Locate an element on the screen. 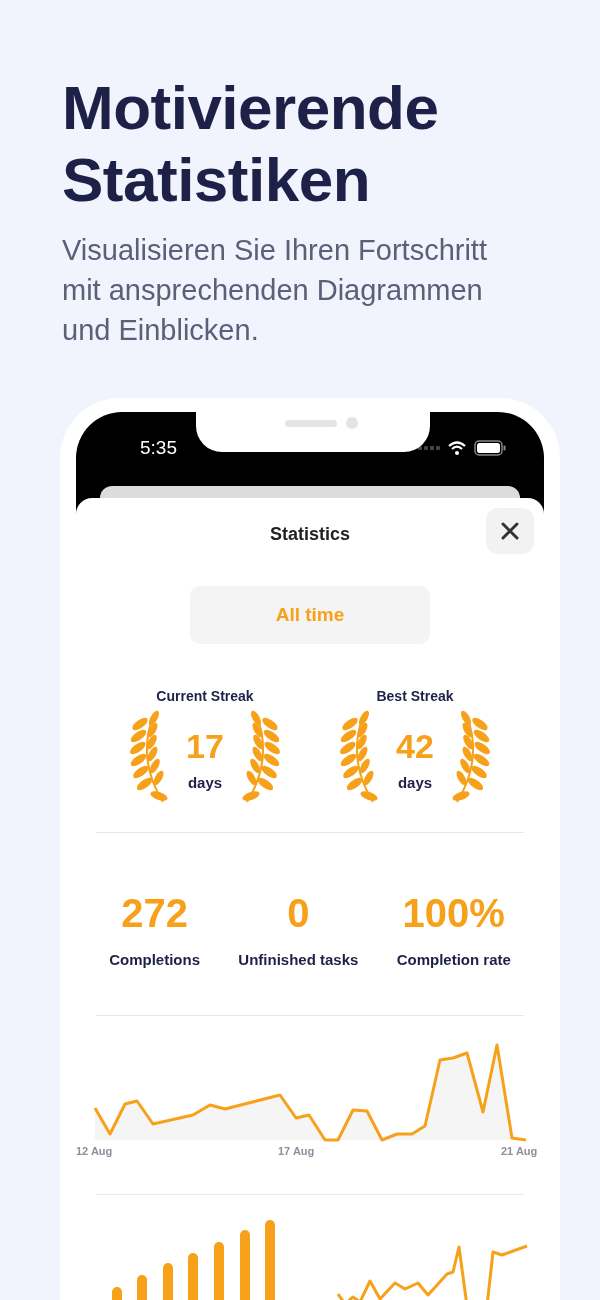 This screenshot has width=600, height=1300. streak-value: 17 is located at coordinates (205, 745).